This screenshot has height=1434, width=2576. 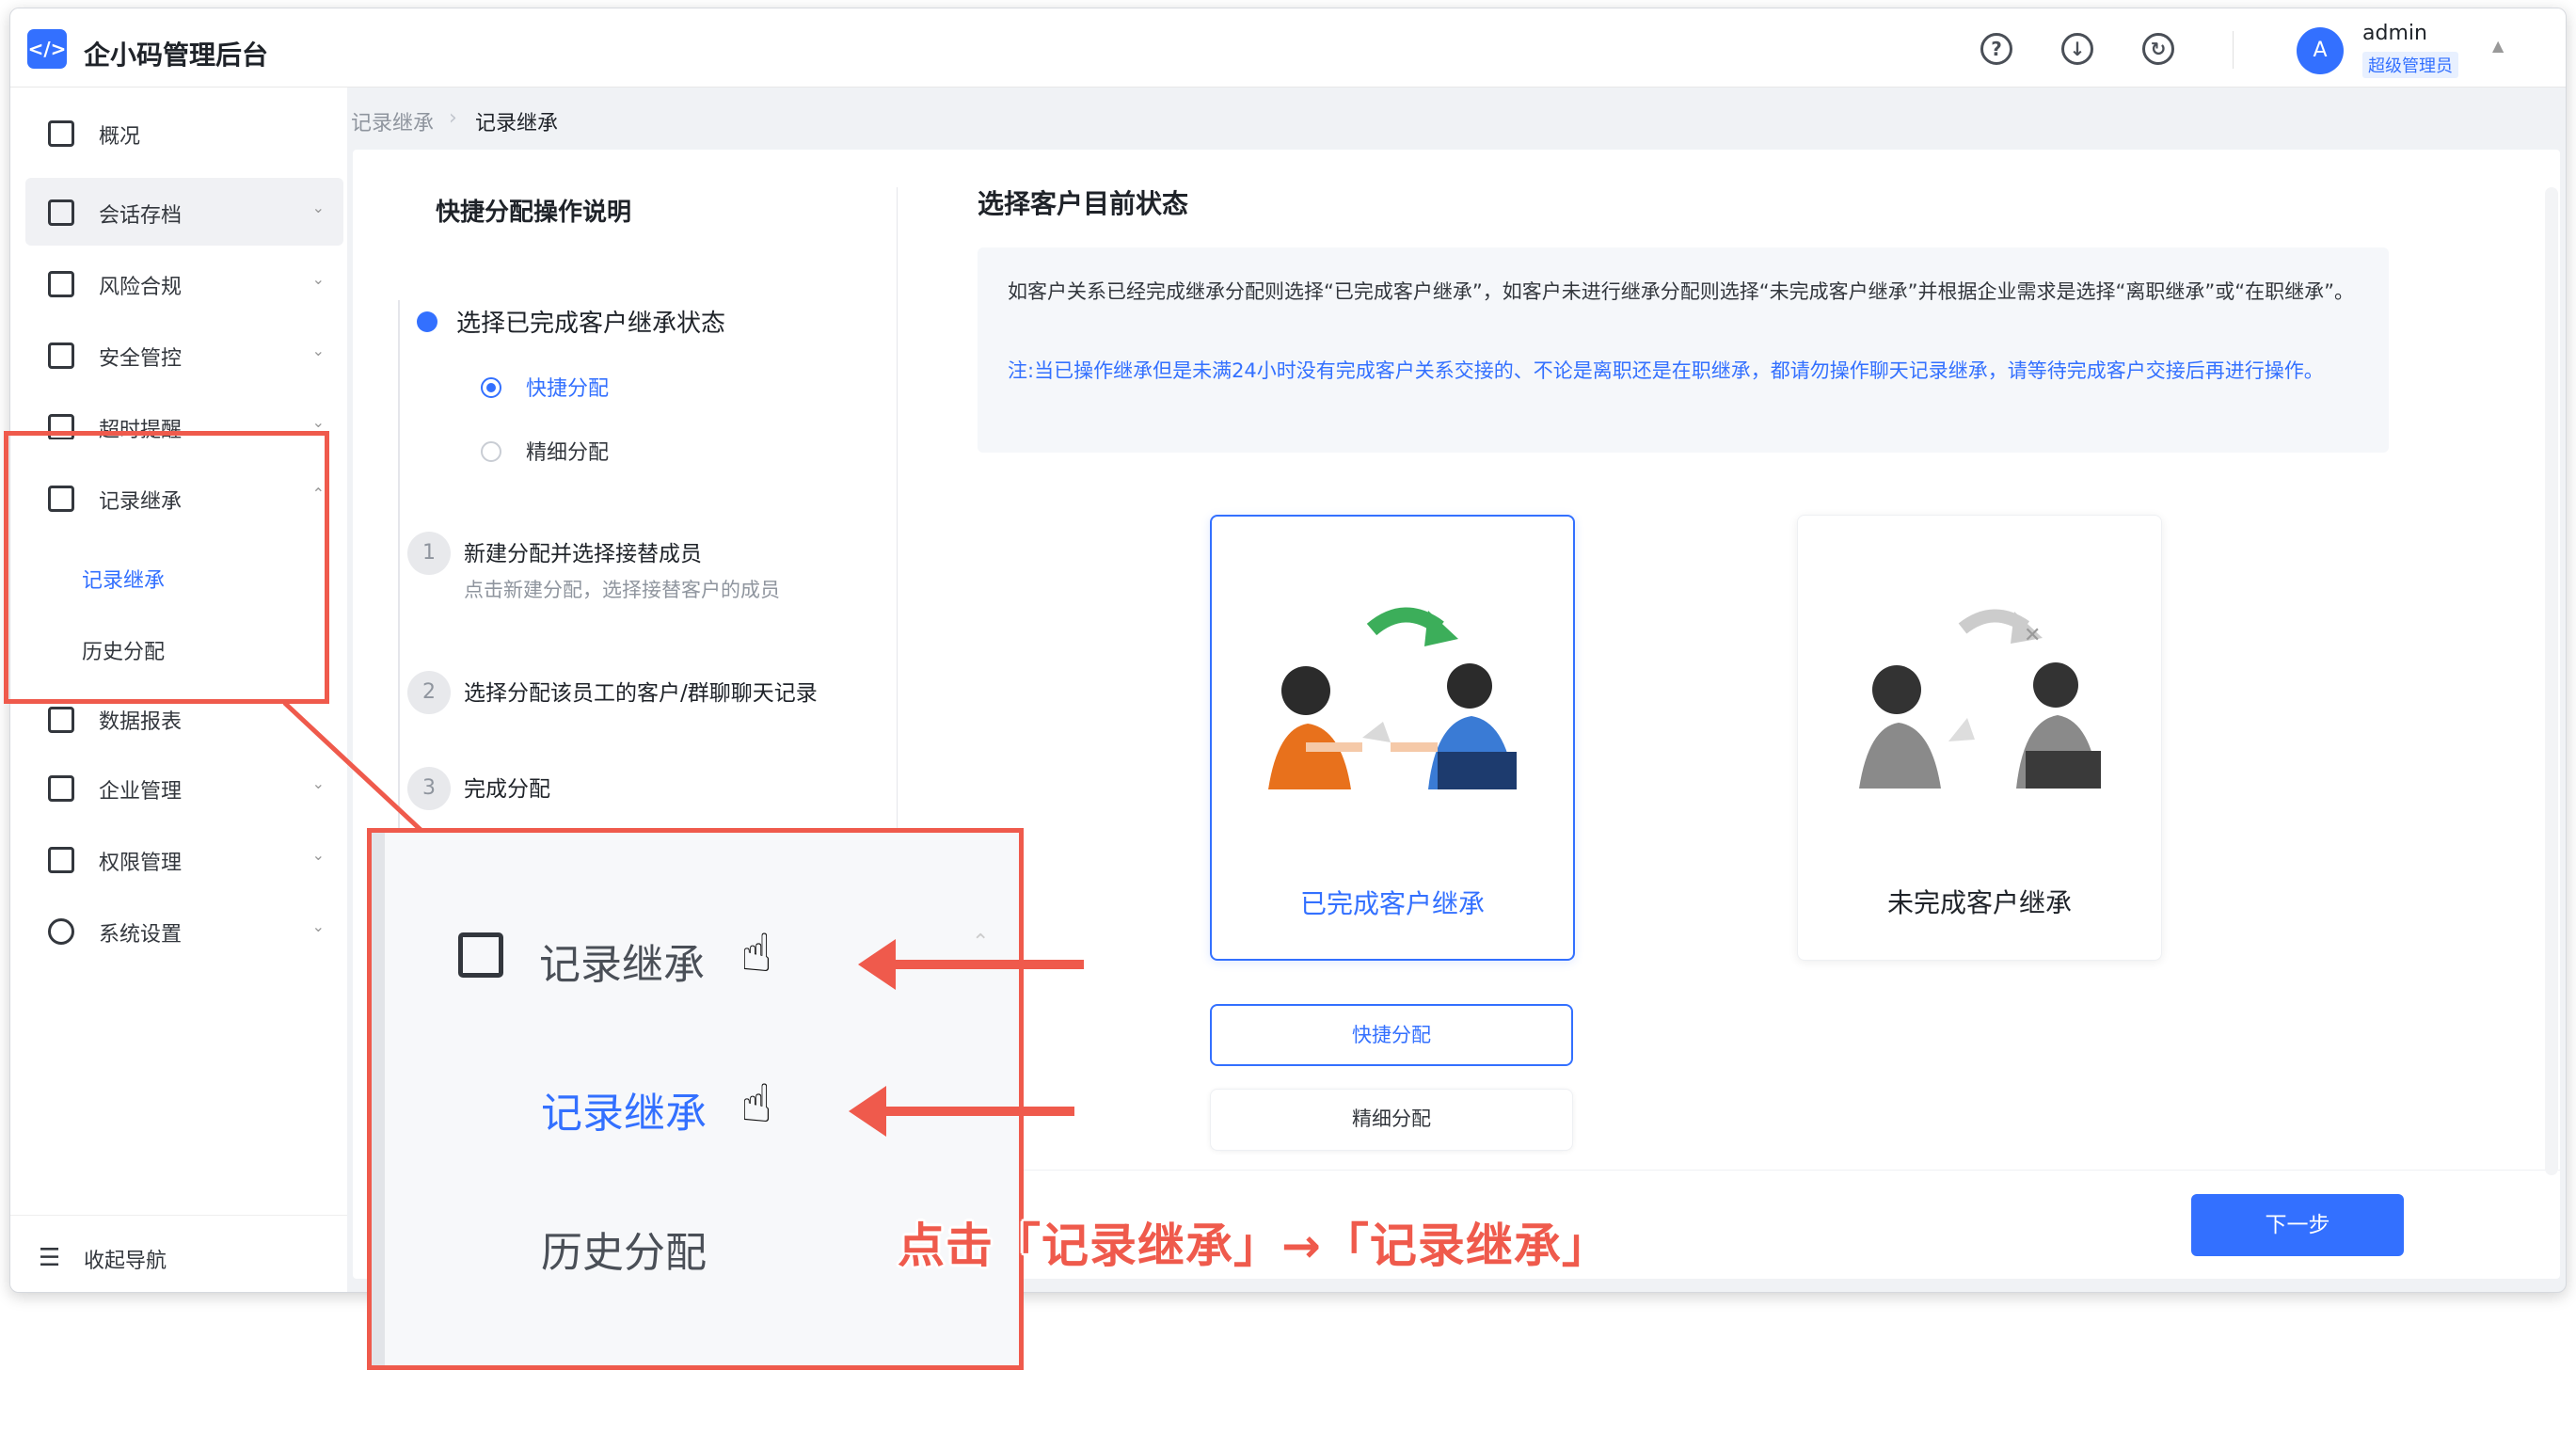 I want to click on step-number: 3, so click(x=429, y=788).